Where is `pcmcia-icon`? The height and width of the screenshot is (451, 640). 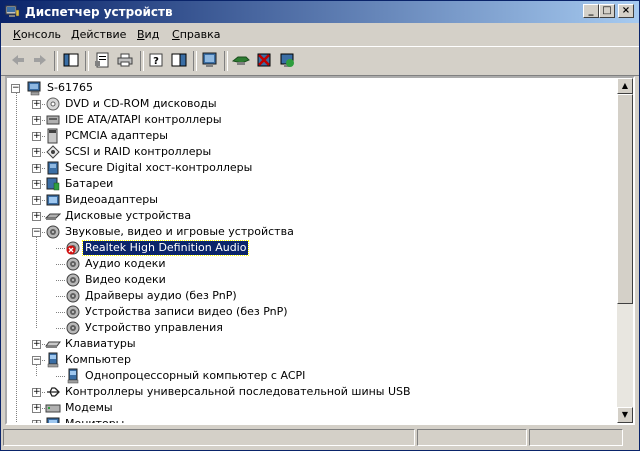
pcmcia-icon is located at coordinates (52, 136).